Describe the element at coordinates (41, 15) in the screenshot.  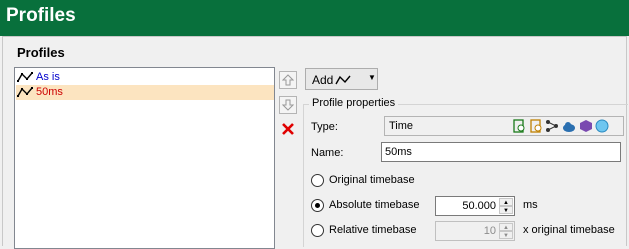
I see `app-title: Profiles` at that location.